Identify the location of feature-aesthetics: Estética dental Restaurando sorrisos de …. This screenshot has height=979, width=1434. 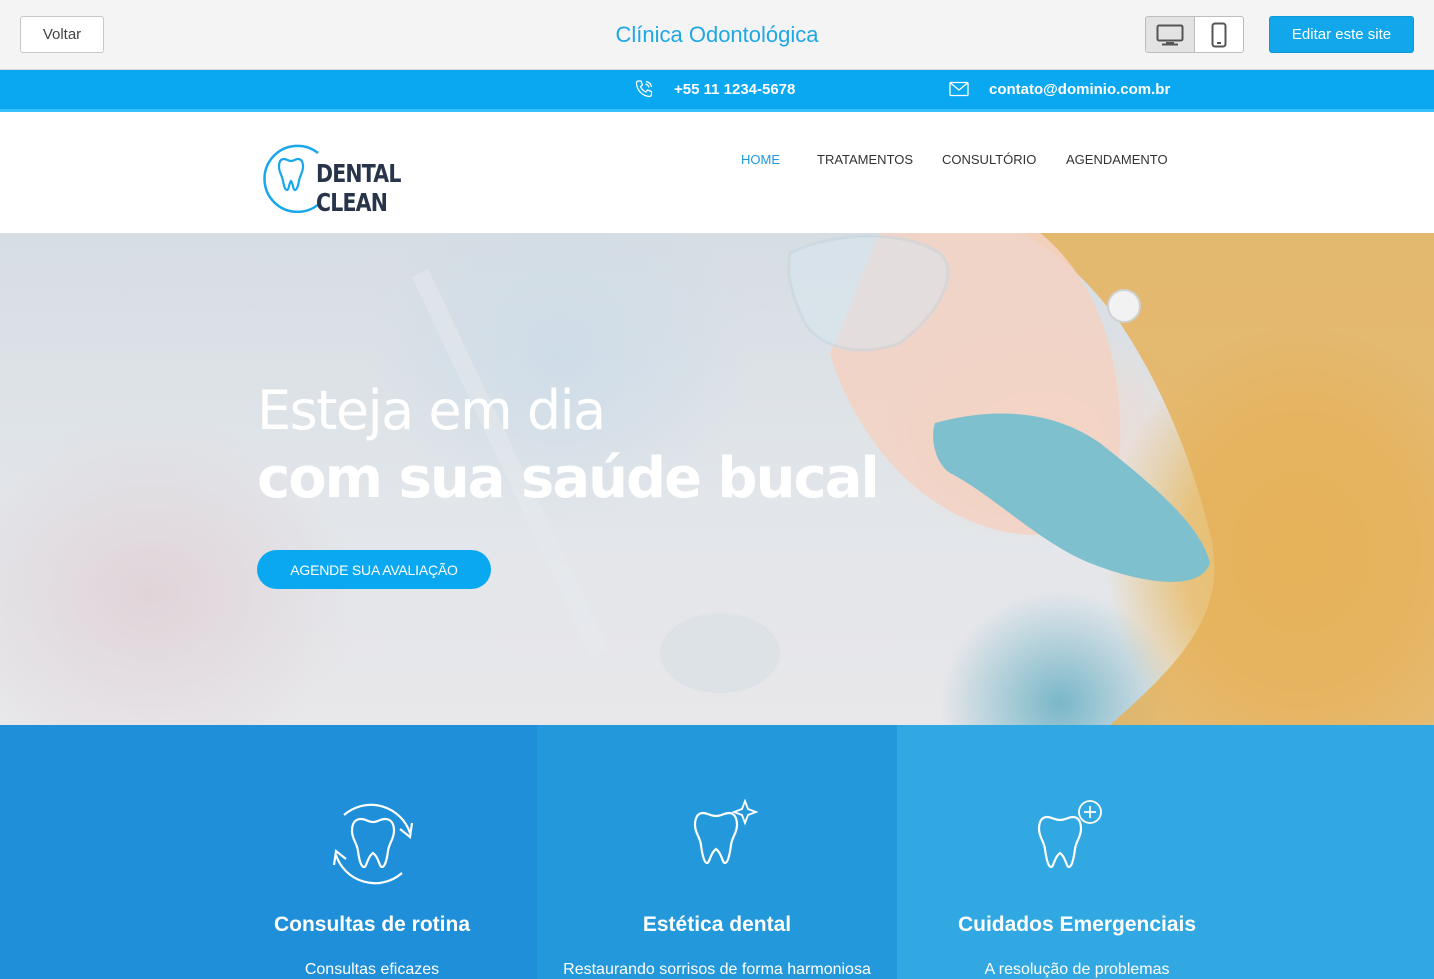
(717, 852).